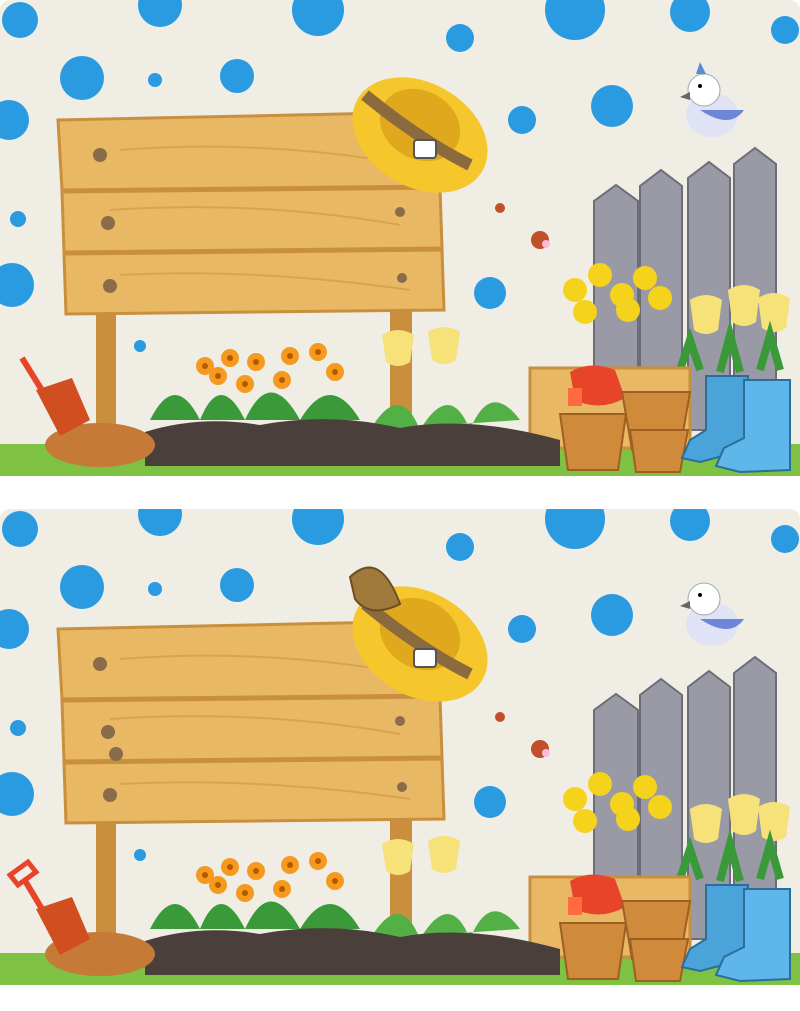  What do you see at coordinates (400, 503) in the screenshot?
I see `panel-divider` at bounding box center [400, 503].